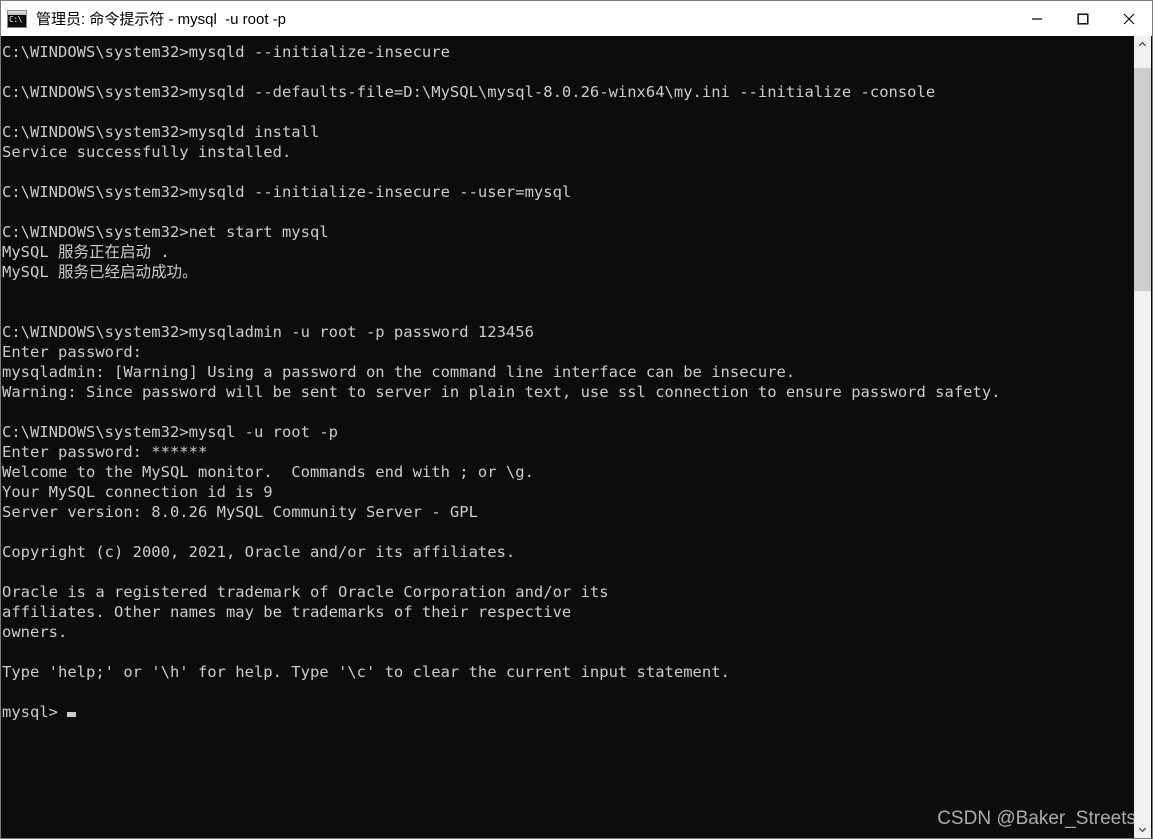 The height and width of the screenshot is (839, 1153). I want to click on minimize-button, so click(1037, 18).